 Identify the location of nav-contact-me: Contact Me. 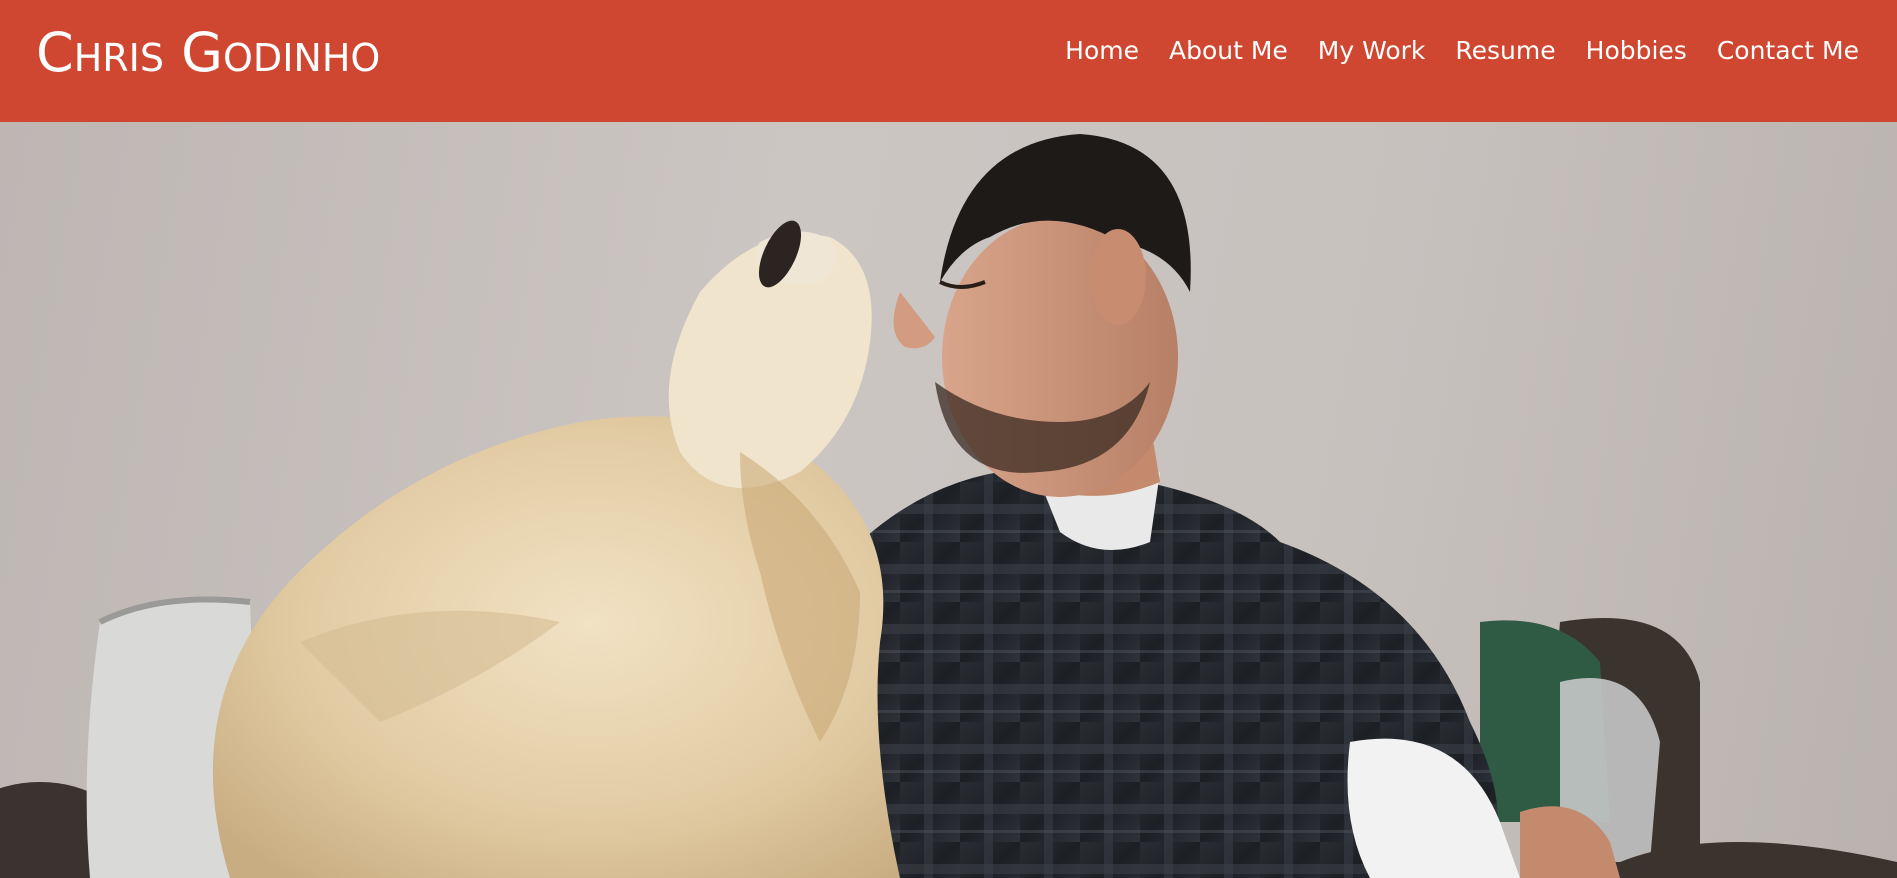
(1788, 51).